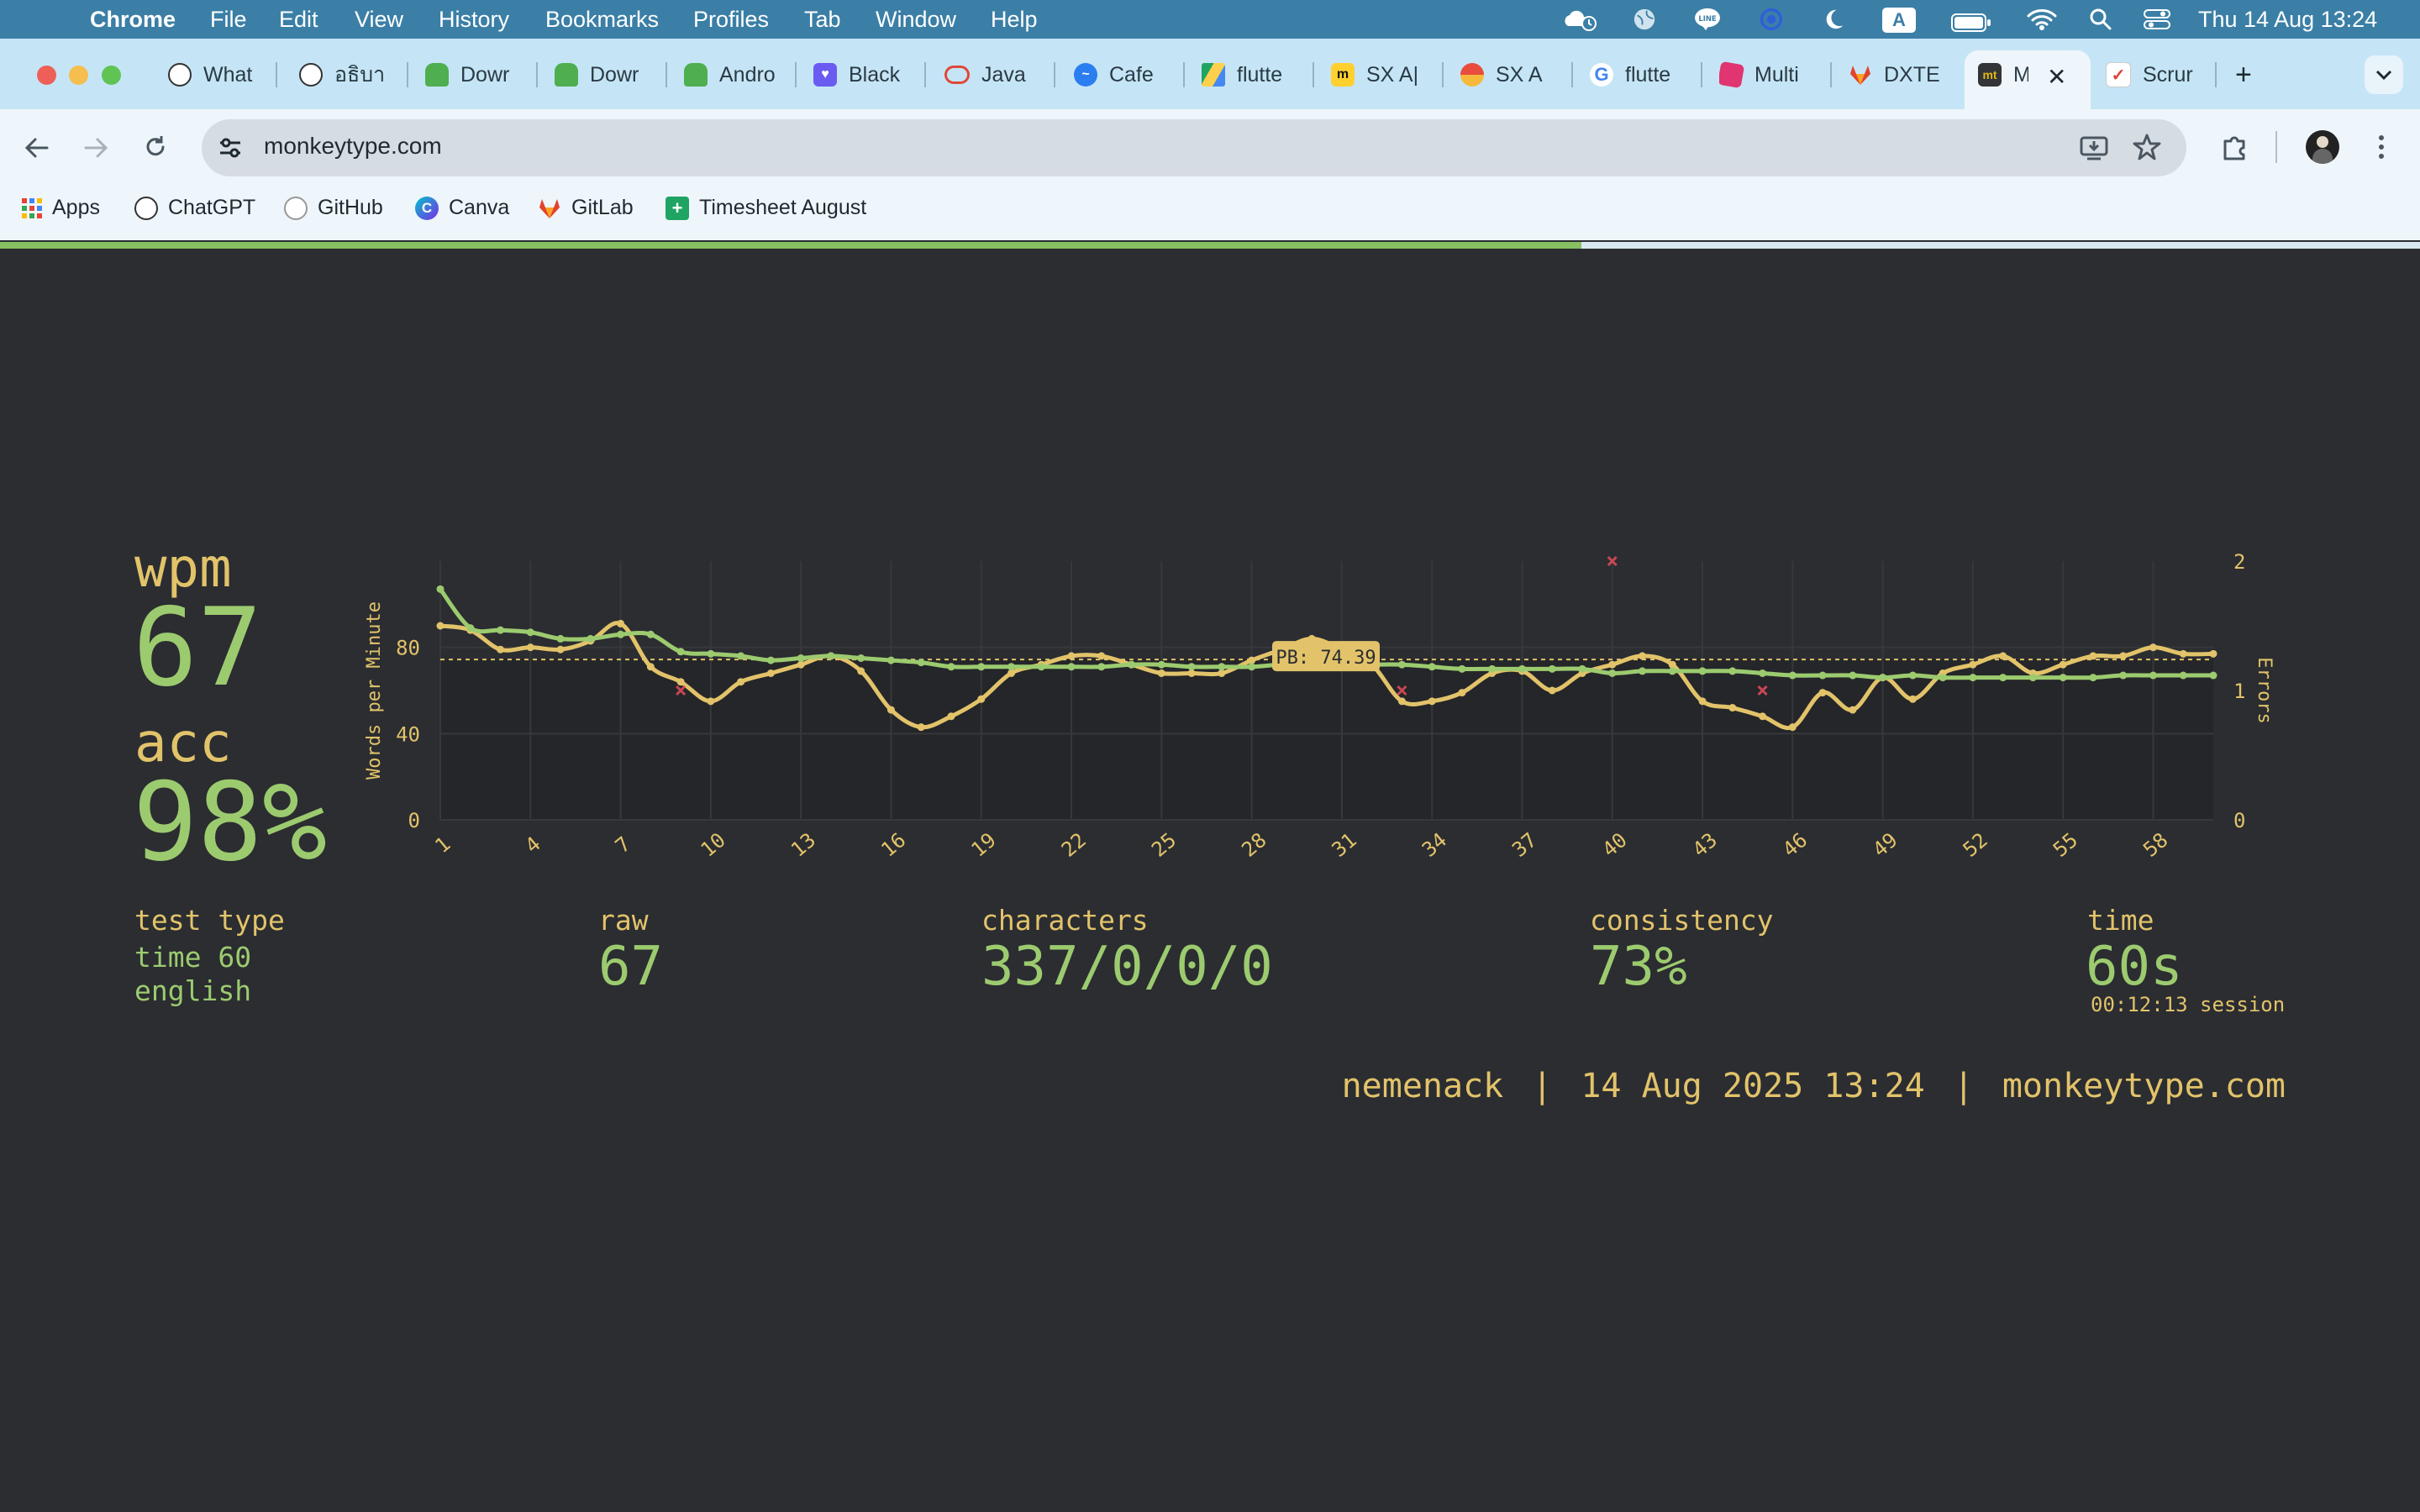 The height and width of the screenshot is (1512, 2420). What do you see at coordinates (1164, 845) in the screenshot?
I see `x-axis-tick-label: 25` at bounding box center [1164, 845].